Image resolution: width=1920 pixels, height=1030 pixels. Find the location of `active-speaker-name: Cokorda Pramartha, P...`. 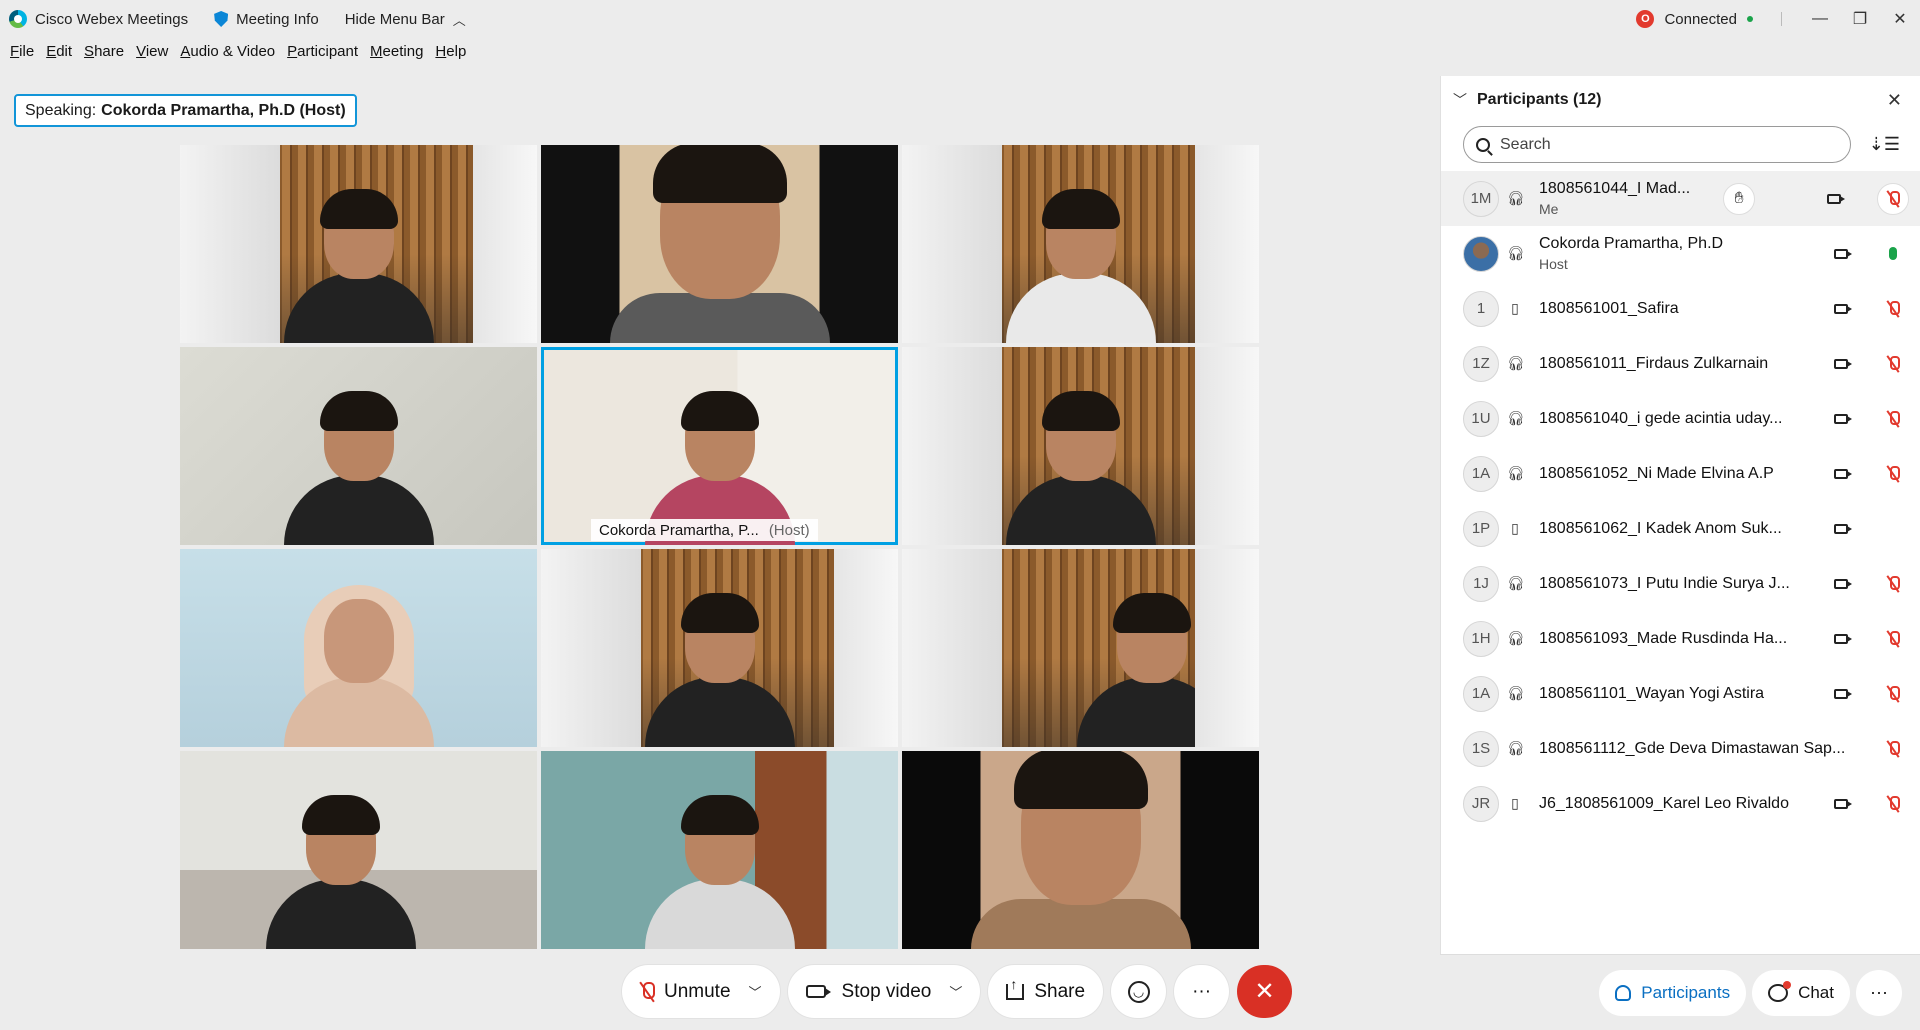

active-speaker-name: Cokorda Pramartha, P... is located at coordinates (679, 530).